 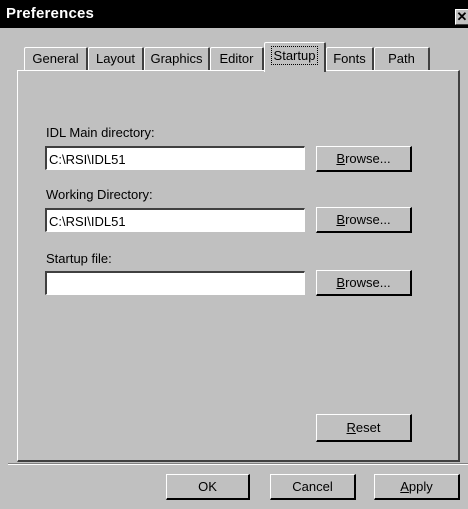 I want to click on tab-startup: Startup, so click(x=295, y=57).